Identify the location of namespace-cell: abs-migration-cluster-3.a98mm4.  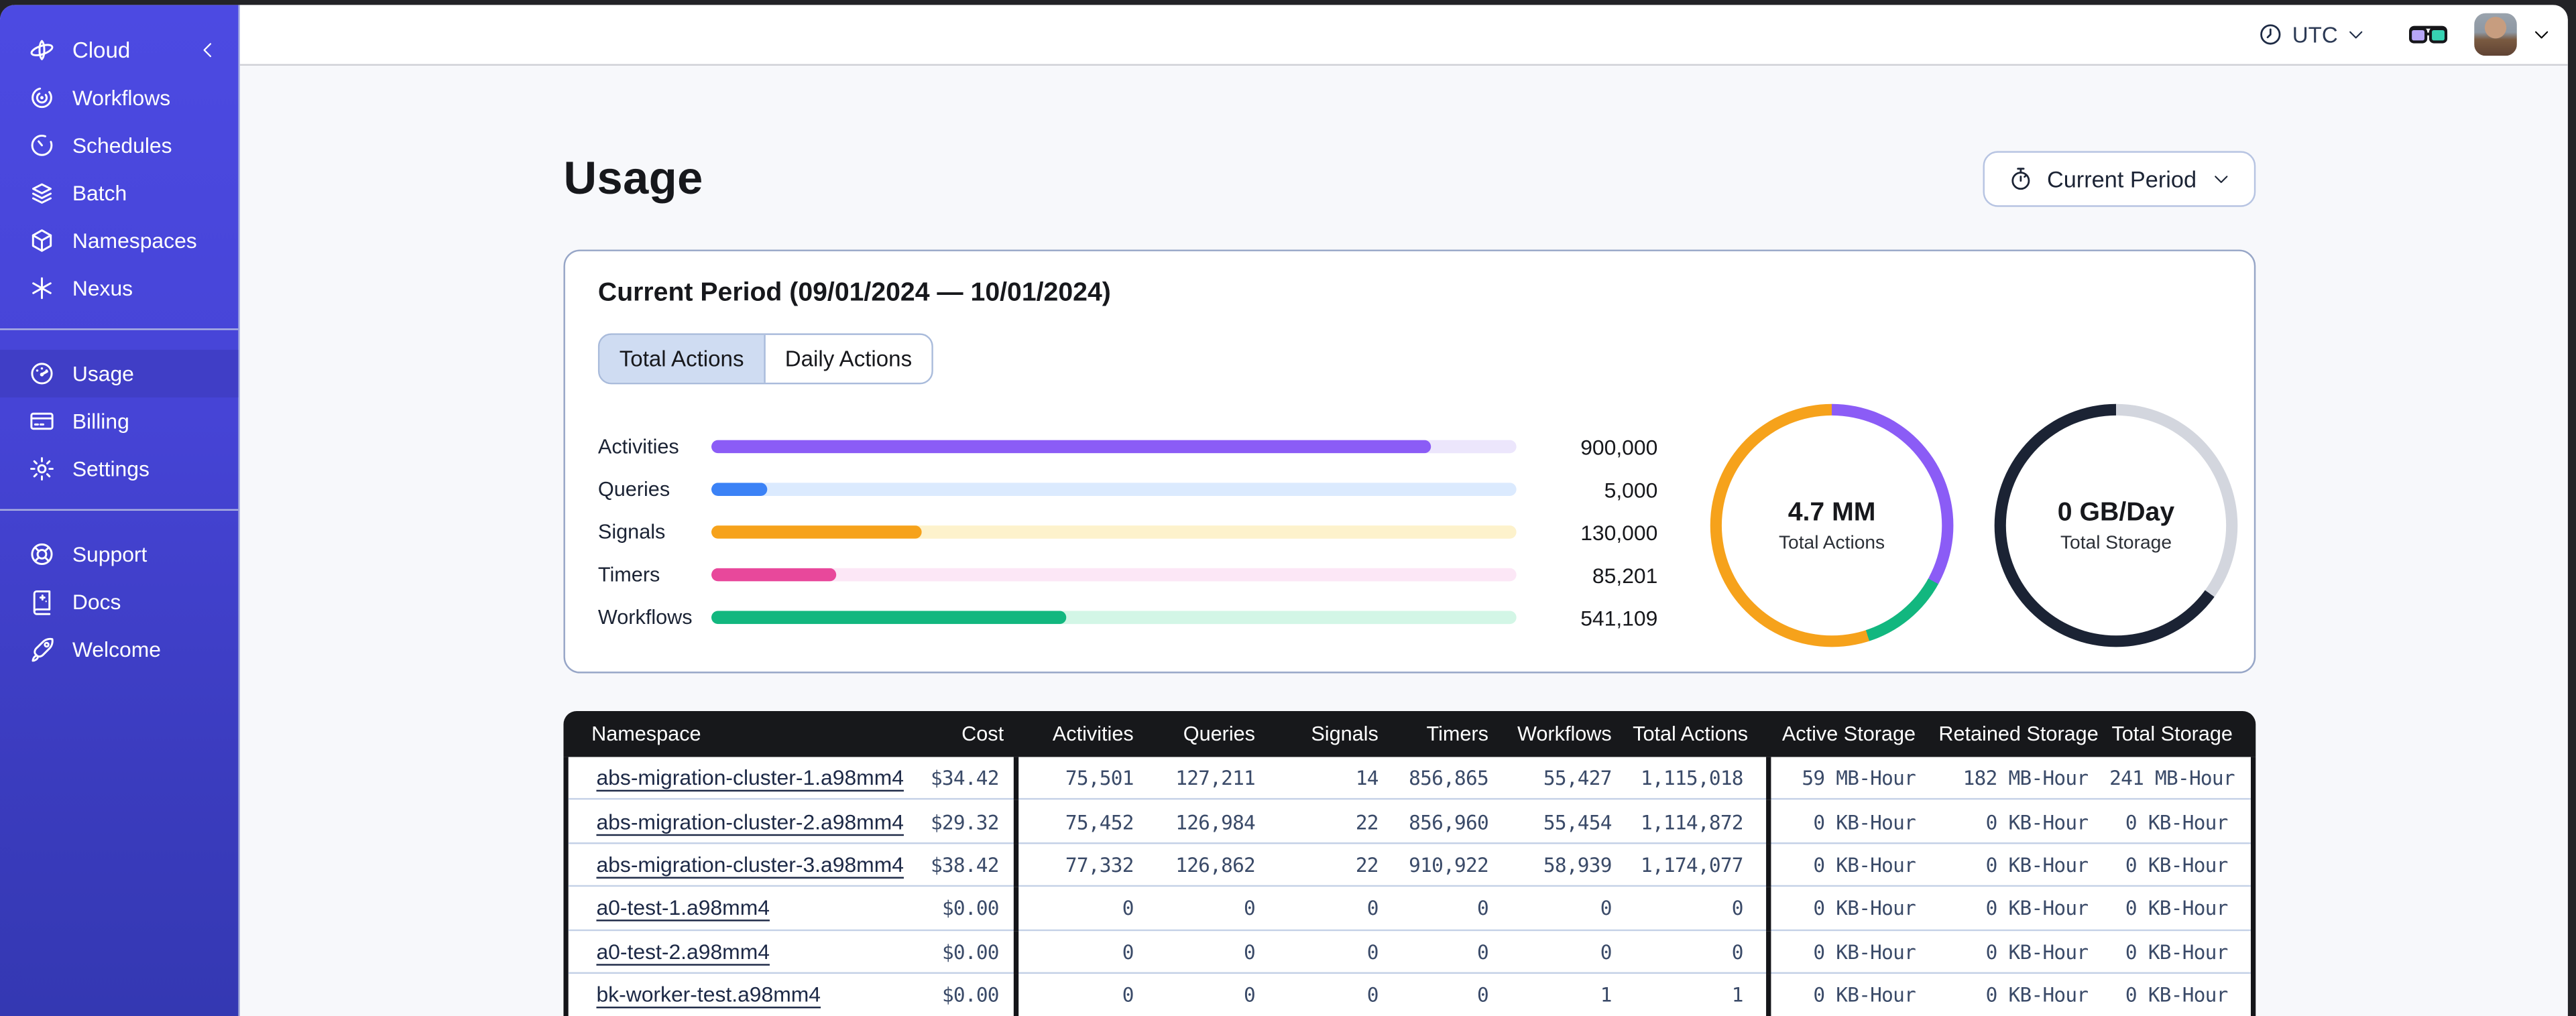
(736, 865).